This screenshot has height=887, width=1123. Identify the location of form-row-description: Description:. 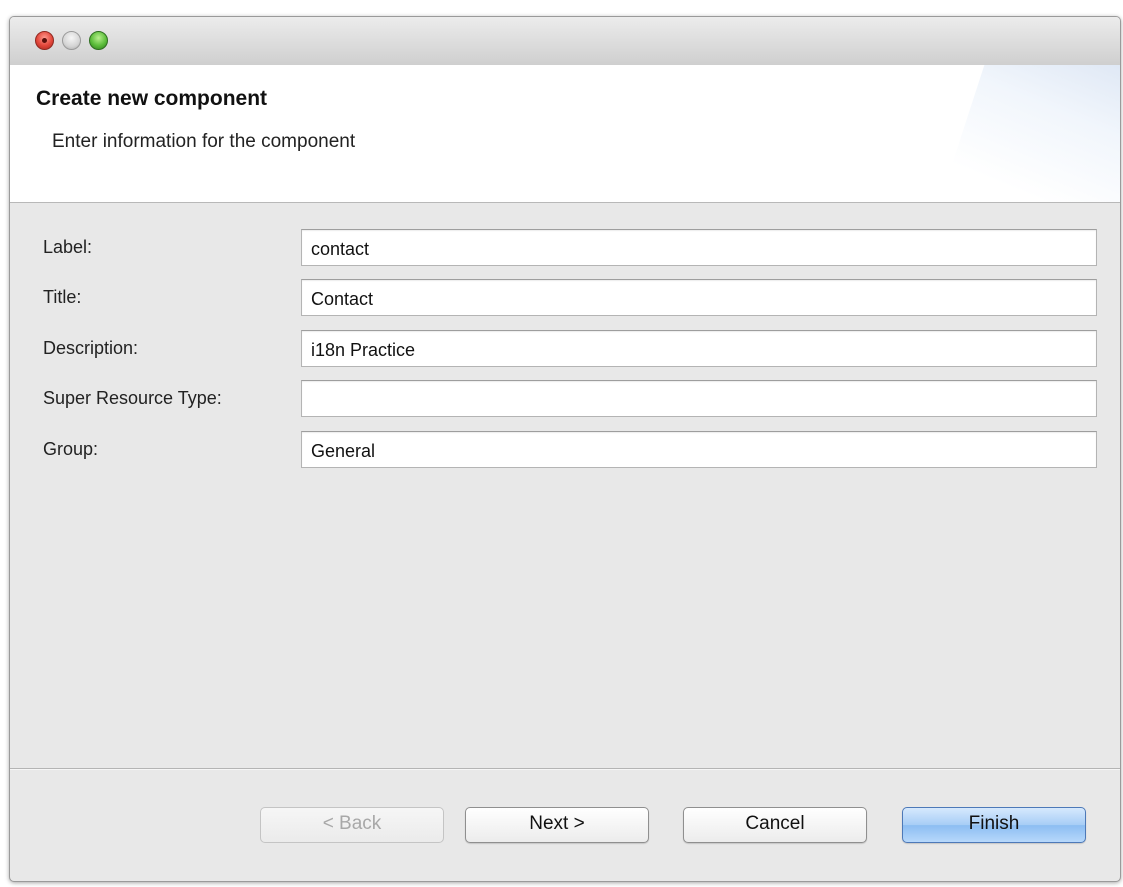
(565, 350).